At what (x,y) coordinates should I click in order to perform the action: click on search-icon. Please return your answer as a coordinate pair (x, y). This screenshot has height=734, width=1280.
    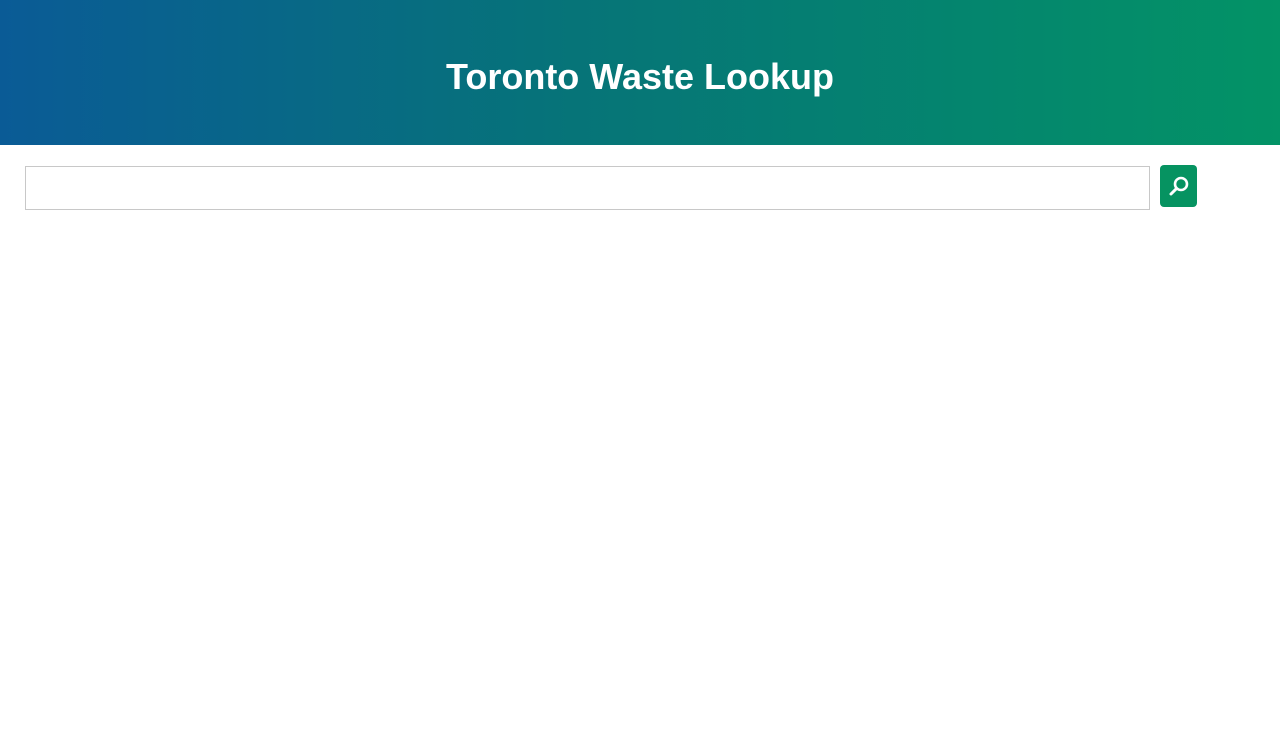
    Looking at the image, I should click on (1179, 186).